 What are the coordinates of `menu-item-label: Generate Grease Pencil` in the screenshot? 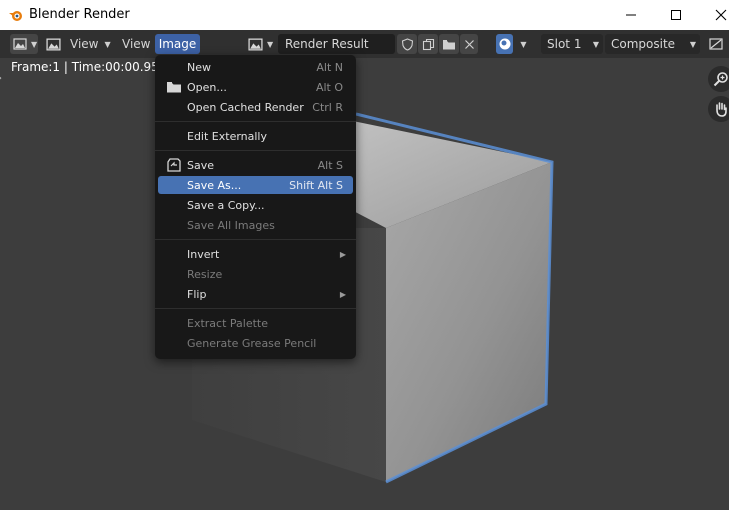 It's located at (252, 343).